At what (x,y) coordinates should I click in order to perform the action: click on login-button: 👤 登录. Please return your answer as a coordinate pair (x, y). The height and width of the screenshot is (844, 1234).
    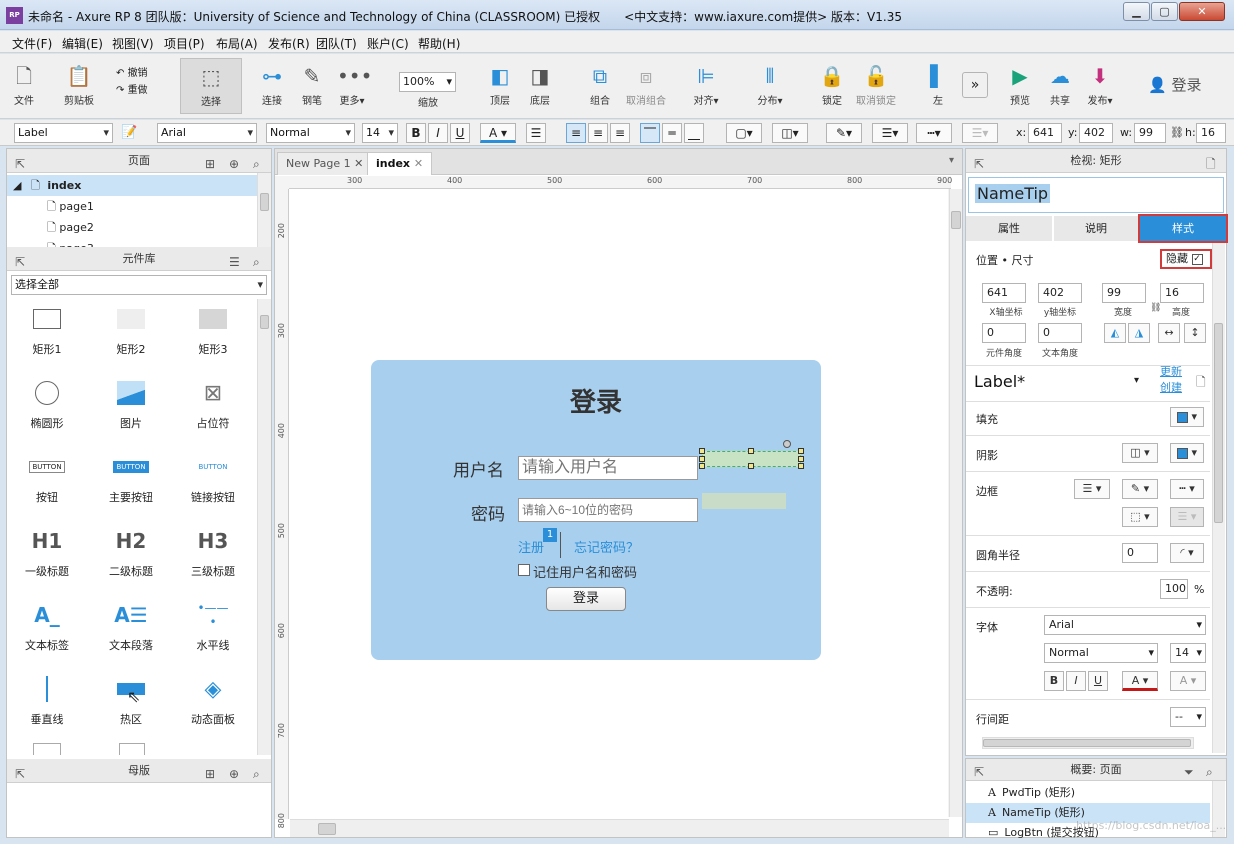
    Looking at the image, I should click on (1174, 84).